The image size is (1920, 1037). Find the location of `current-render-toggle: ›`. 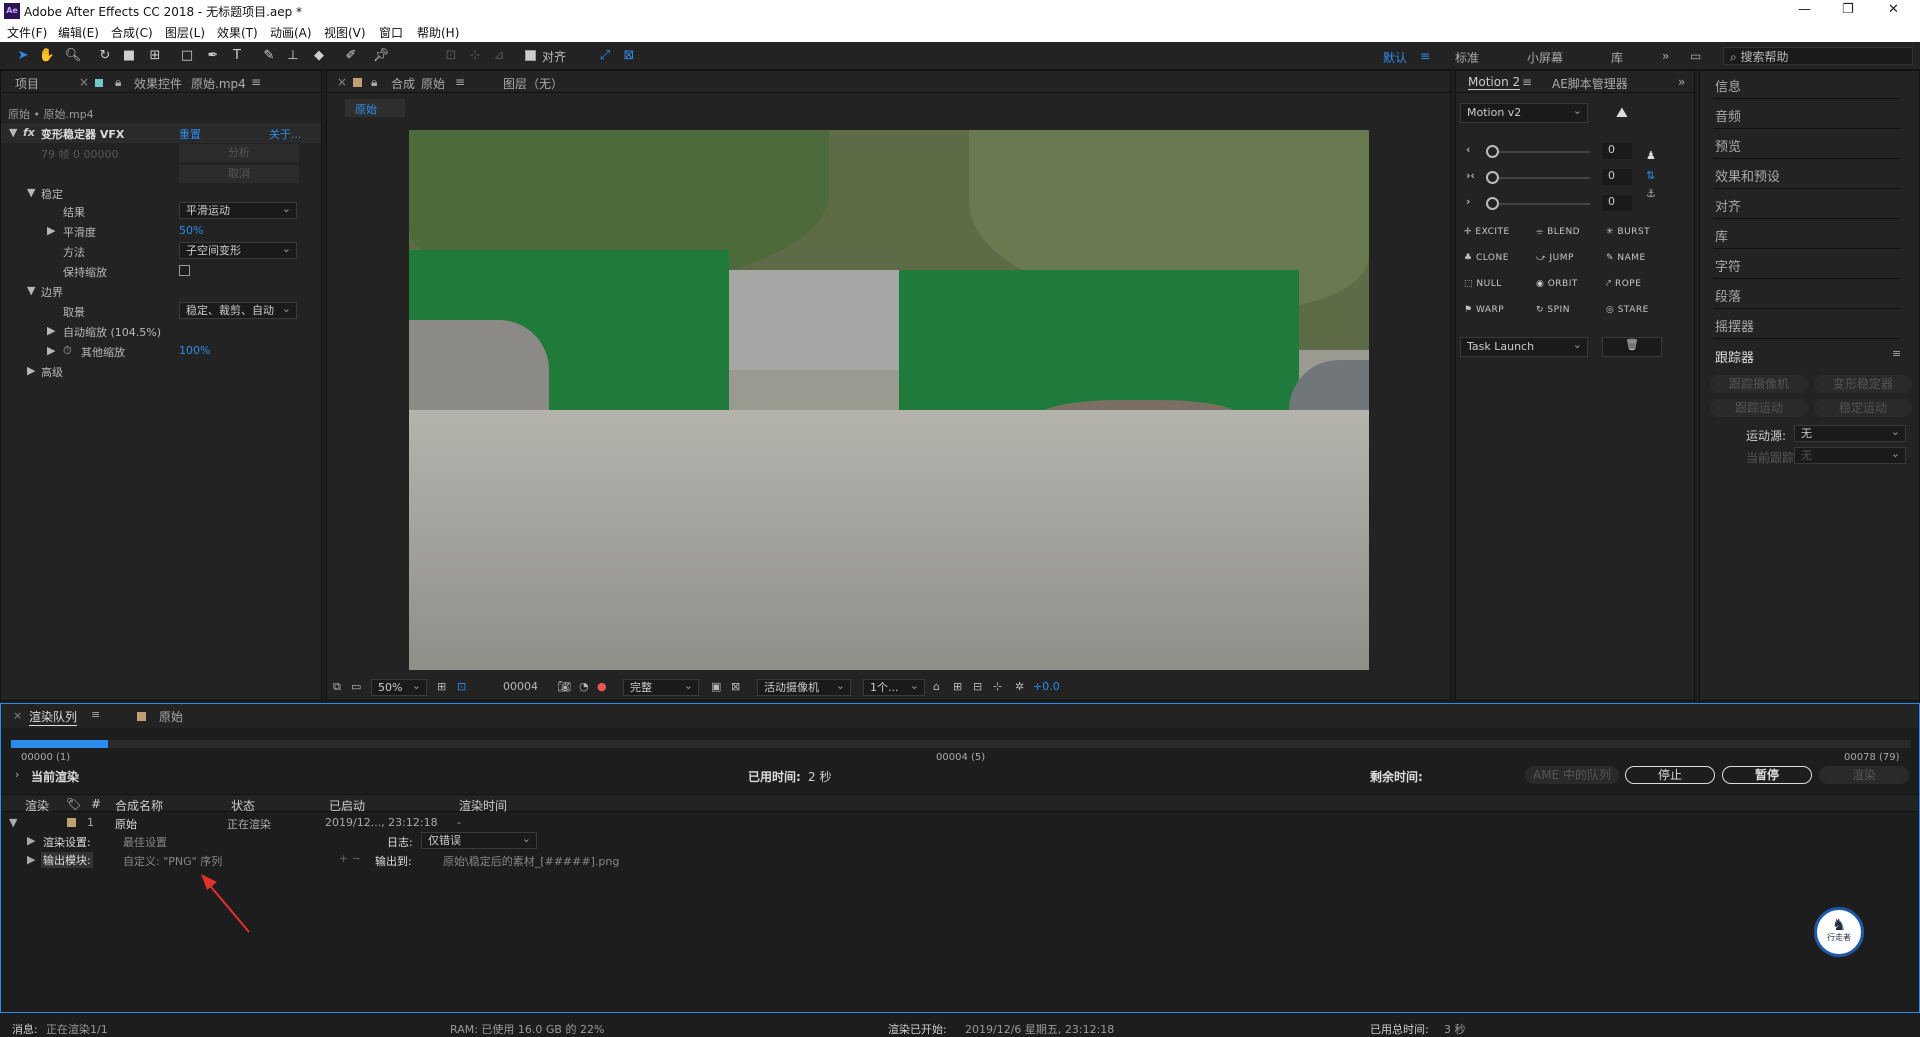

current-render-toggle: › is located at coordinates (17, 774).